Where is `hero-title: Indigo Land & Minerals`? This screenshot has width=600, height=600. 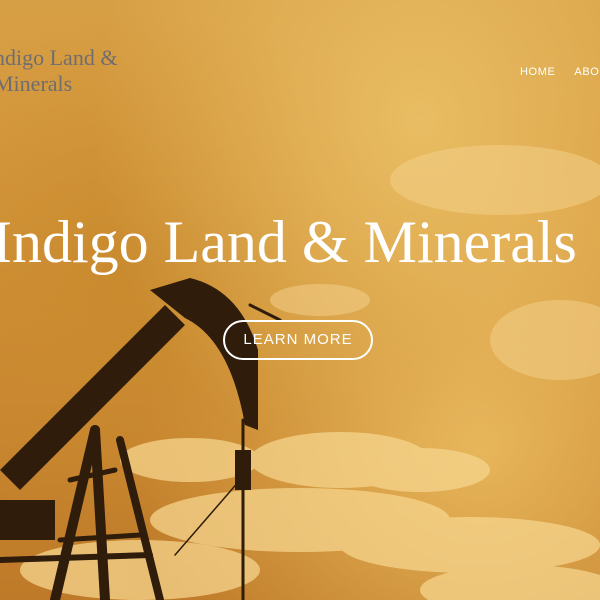
hero-title: Indigo Land & Minerals is located at coordinates (288, 242).